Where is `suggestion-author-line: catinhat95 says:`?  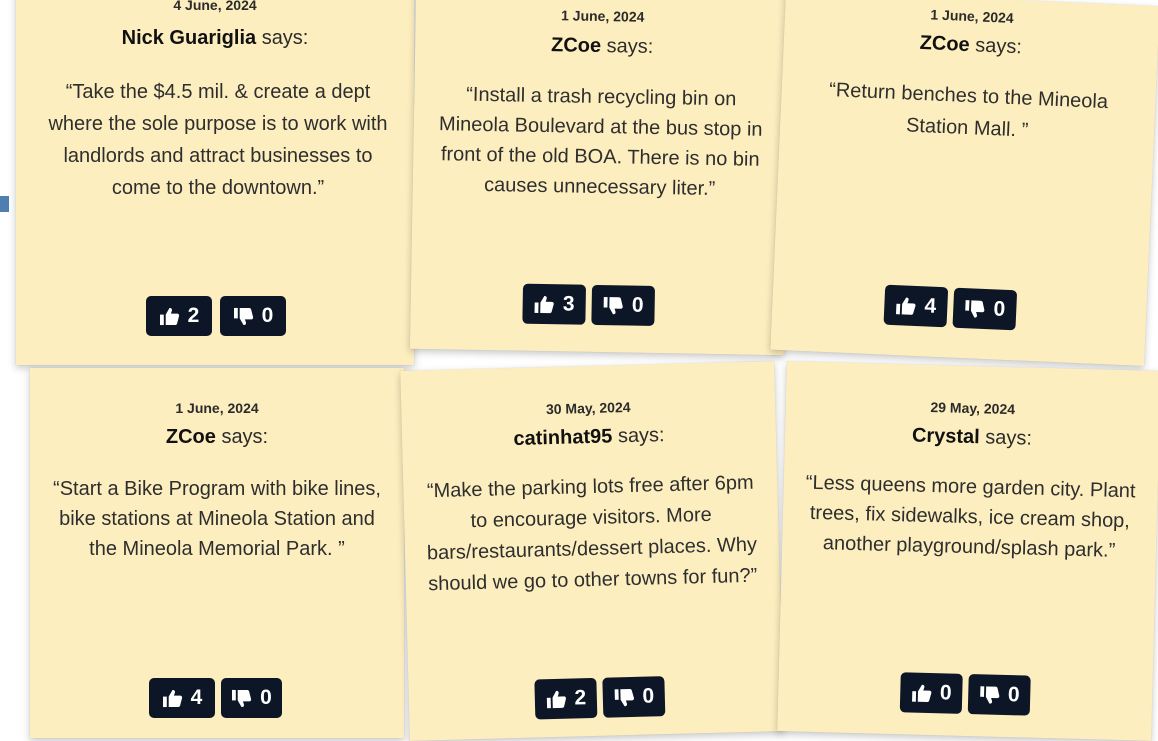
suggestion-author-line: catinhat95 says: is located at coordinates (589, 437).